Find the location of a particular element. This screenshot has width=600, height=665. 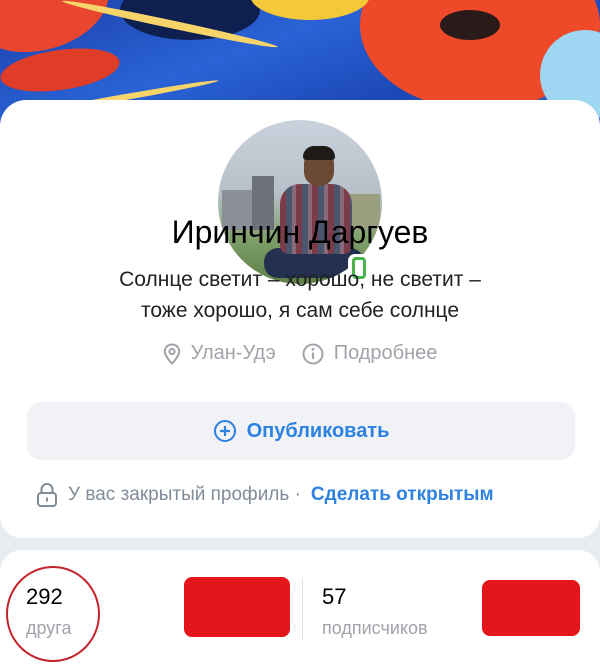

stats-divider is located at coordinates (302, 609).